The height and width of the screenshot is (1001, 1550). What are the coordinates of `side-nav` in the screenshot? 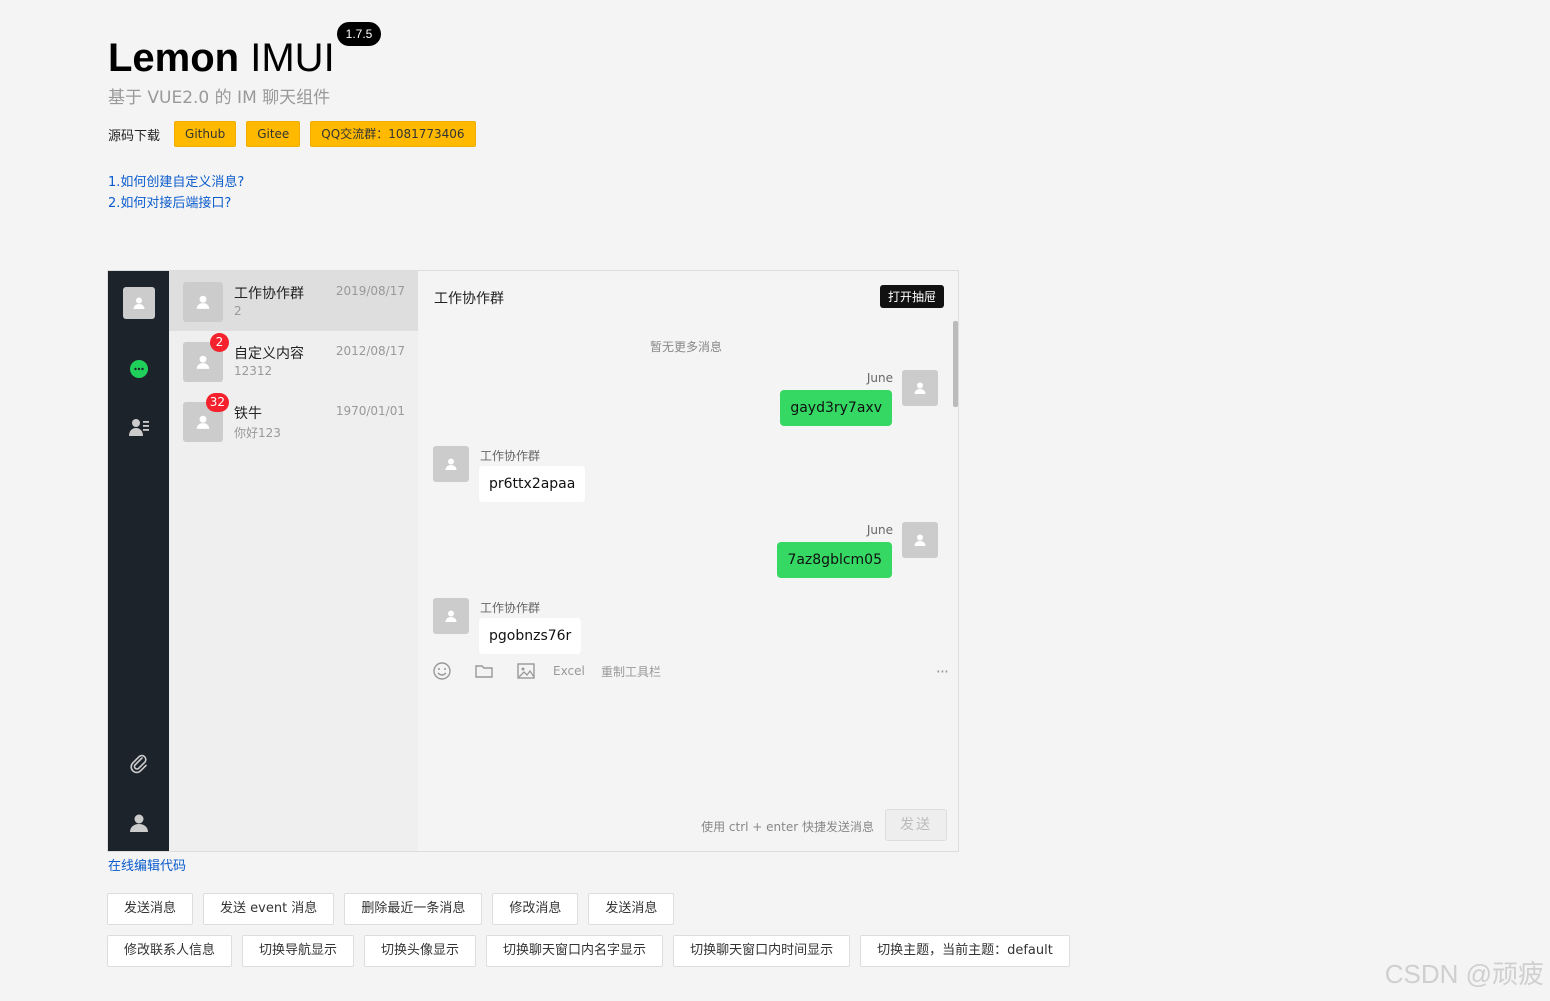 It's located at (138, 561).